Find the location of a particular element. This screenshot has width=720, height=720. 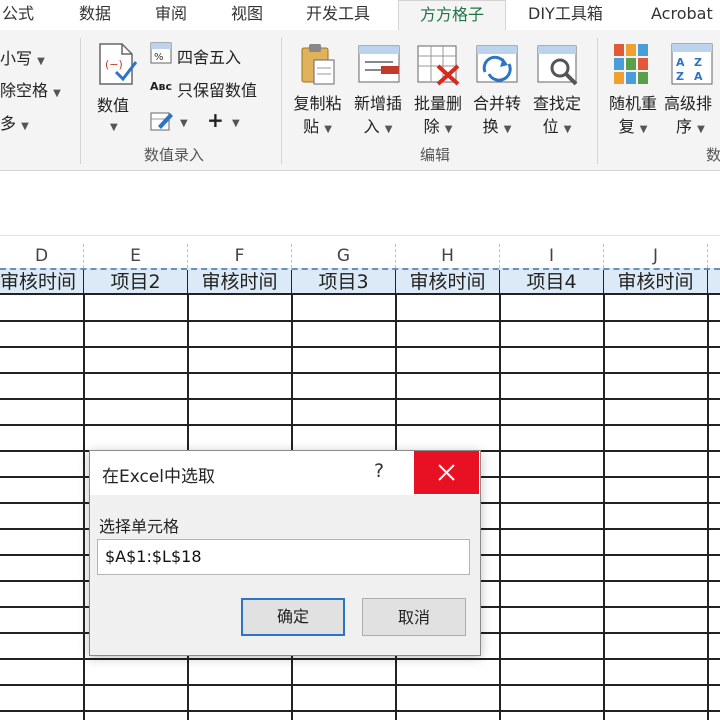

clipboard-icon is located at coordinates (318, 66).